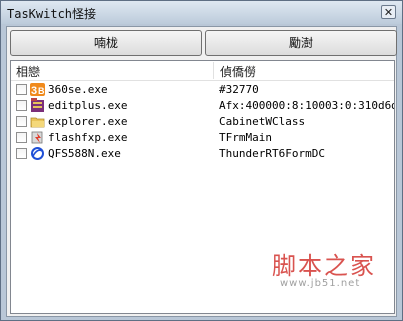  I want to click on window-class: ThunderRT6FormDC, so click(272, 153).